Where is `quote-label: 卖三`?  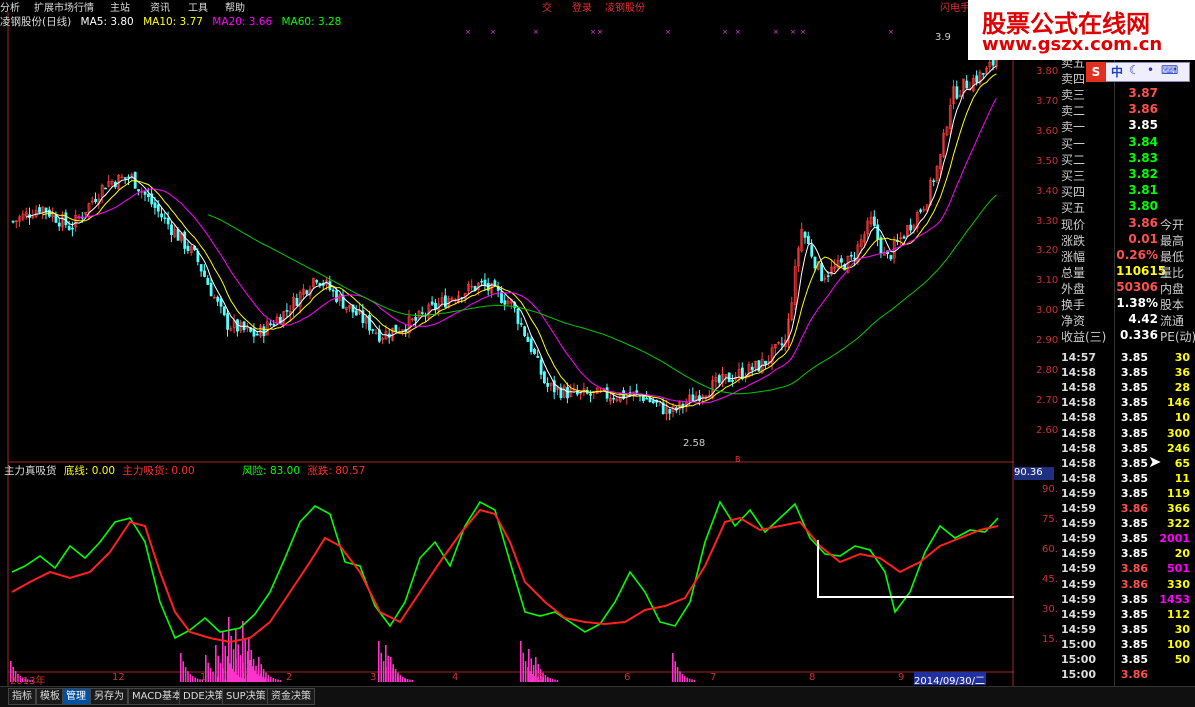 quote-label: 卖三 is located at coordinates (1073, 95).